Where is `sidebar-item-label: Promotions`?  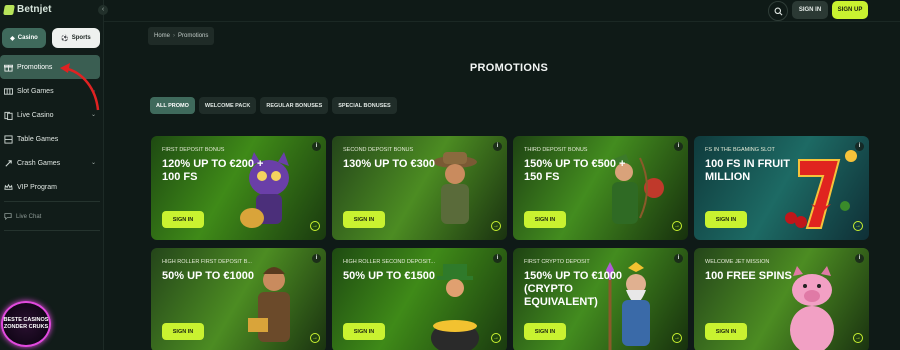
sidebar-item-label: Promotions is located at coordinates (35, 67).